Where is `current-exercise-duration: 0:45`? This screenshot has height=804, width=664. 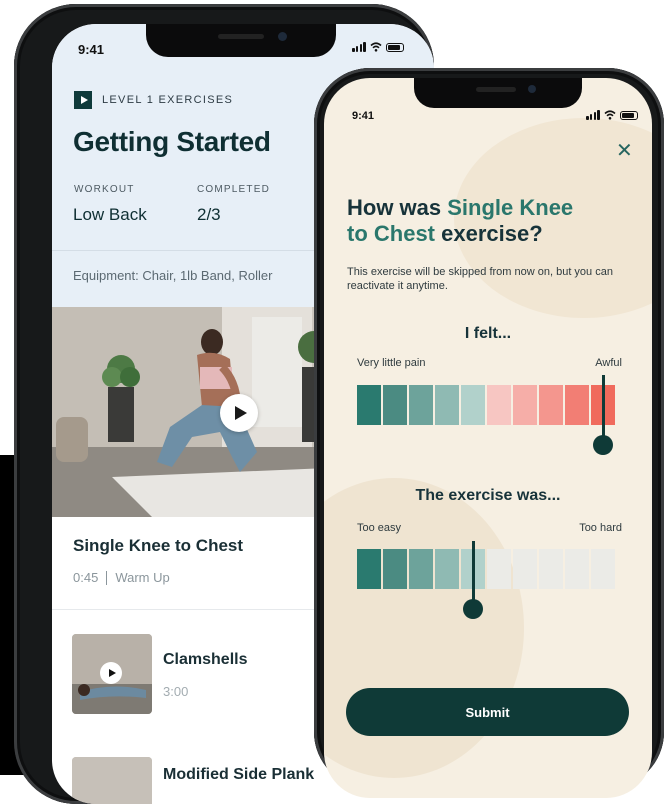
current-exercise-duration: 0:45 is located at coordinates (86, 577).